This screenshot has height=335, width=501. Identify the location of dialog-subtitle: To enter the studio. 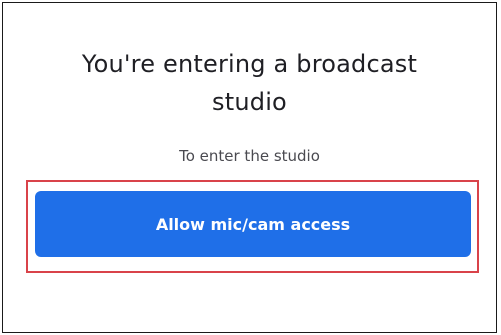
(249, 156).